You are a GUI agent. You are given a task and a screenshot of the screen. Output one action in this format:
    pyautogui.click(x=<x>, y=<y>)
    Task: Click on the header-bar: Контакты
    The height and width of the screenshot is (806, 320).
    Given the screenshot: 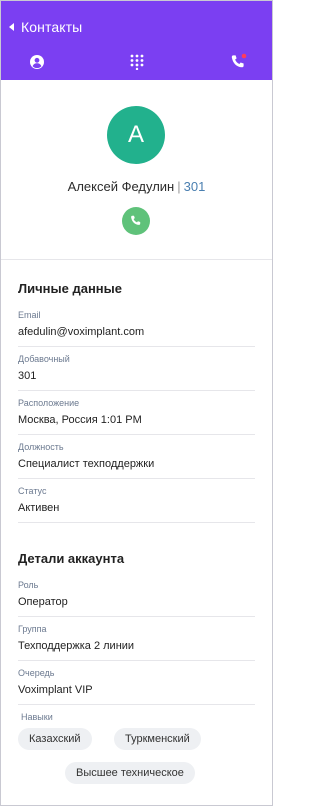 What is the action you would take?
    pyautogui.click(x=136, y=40)
    